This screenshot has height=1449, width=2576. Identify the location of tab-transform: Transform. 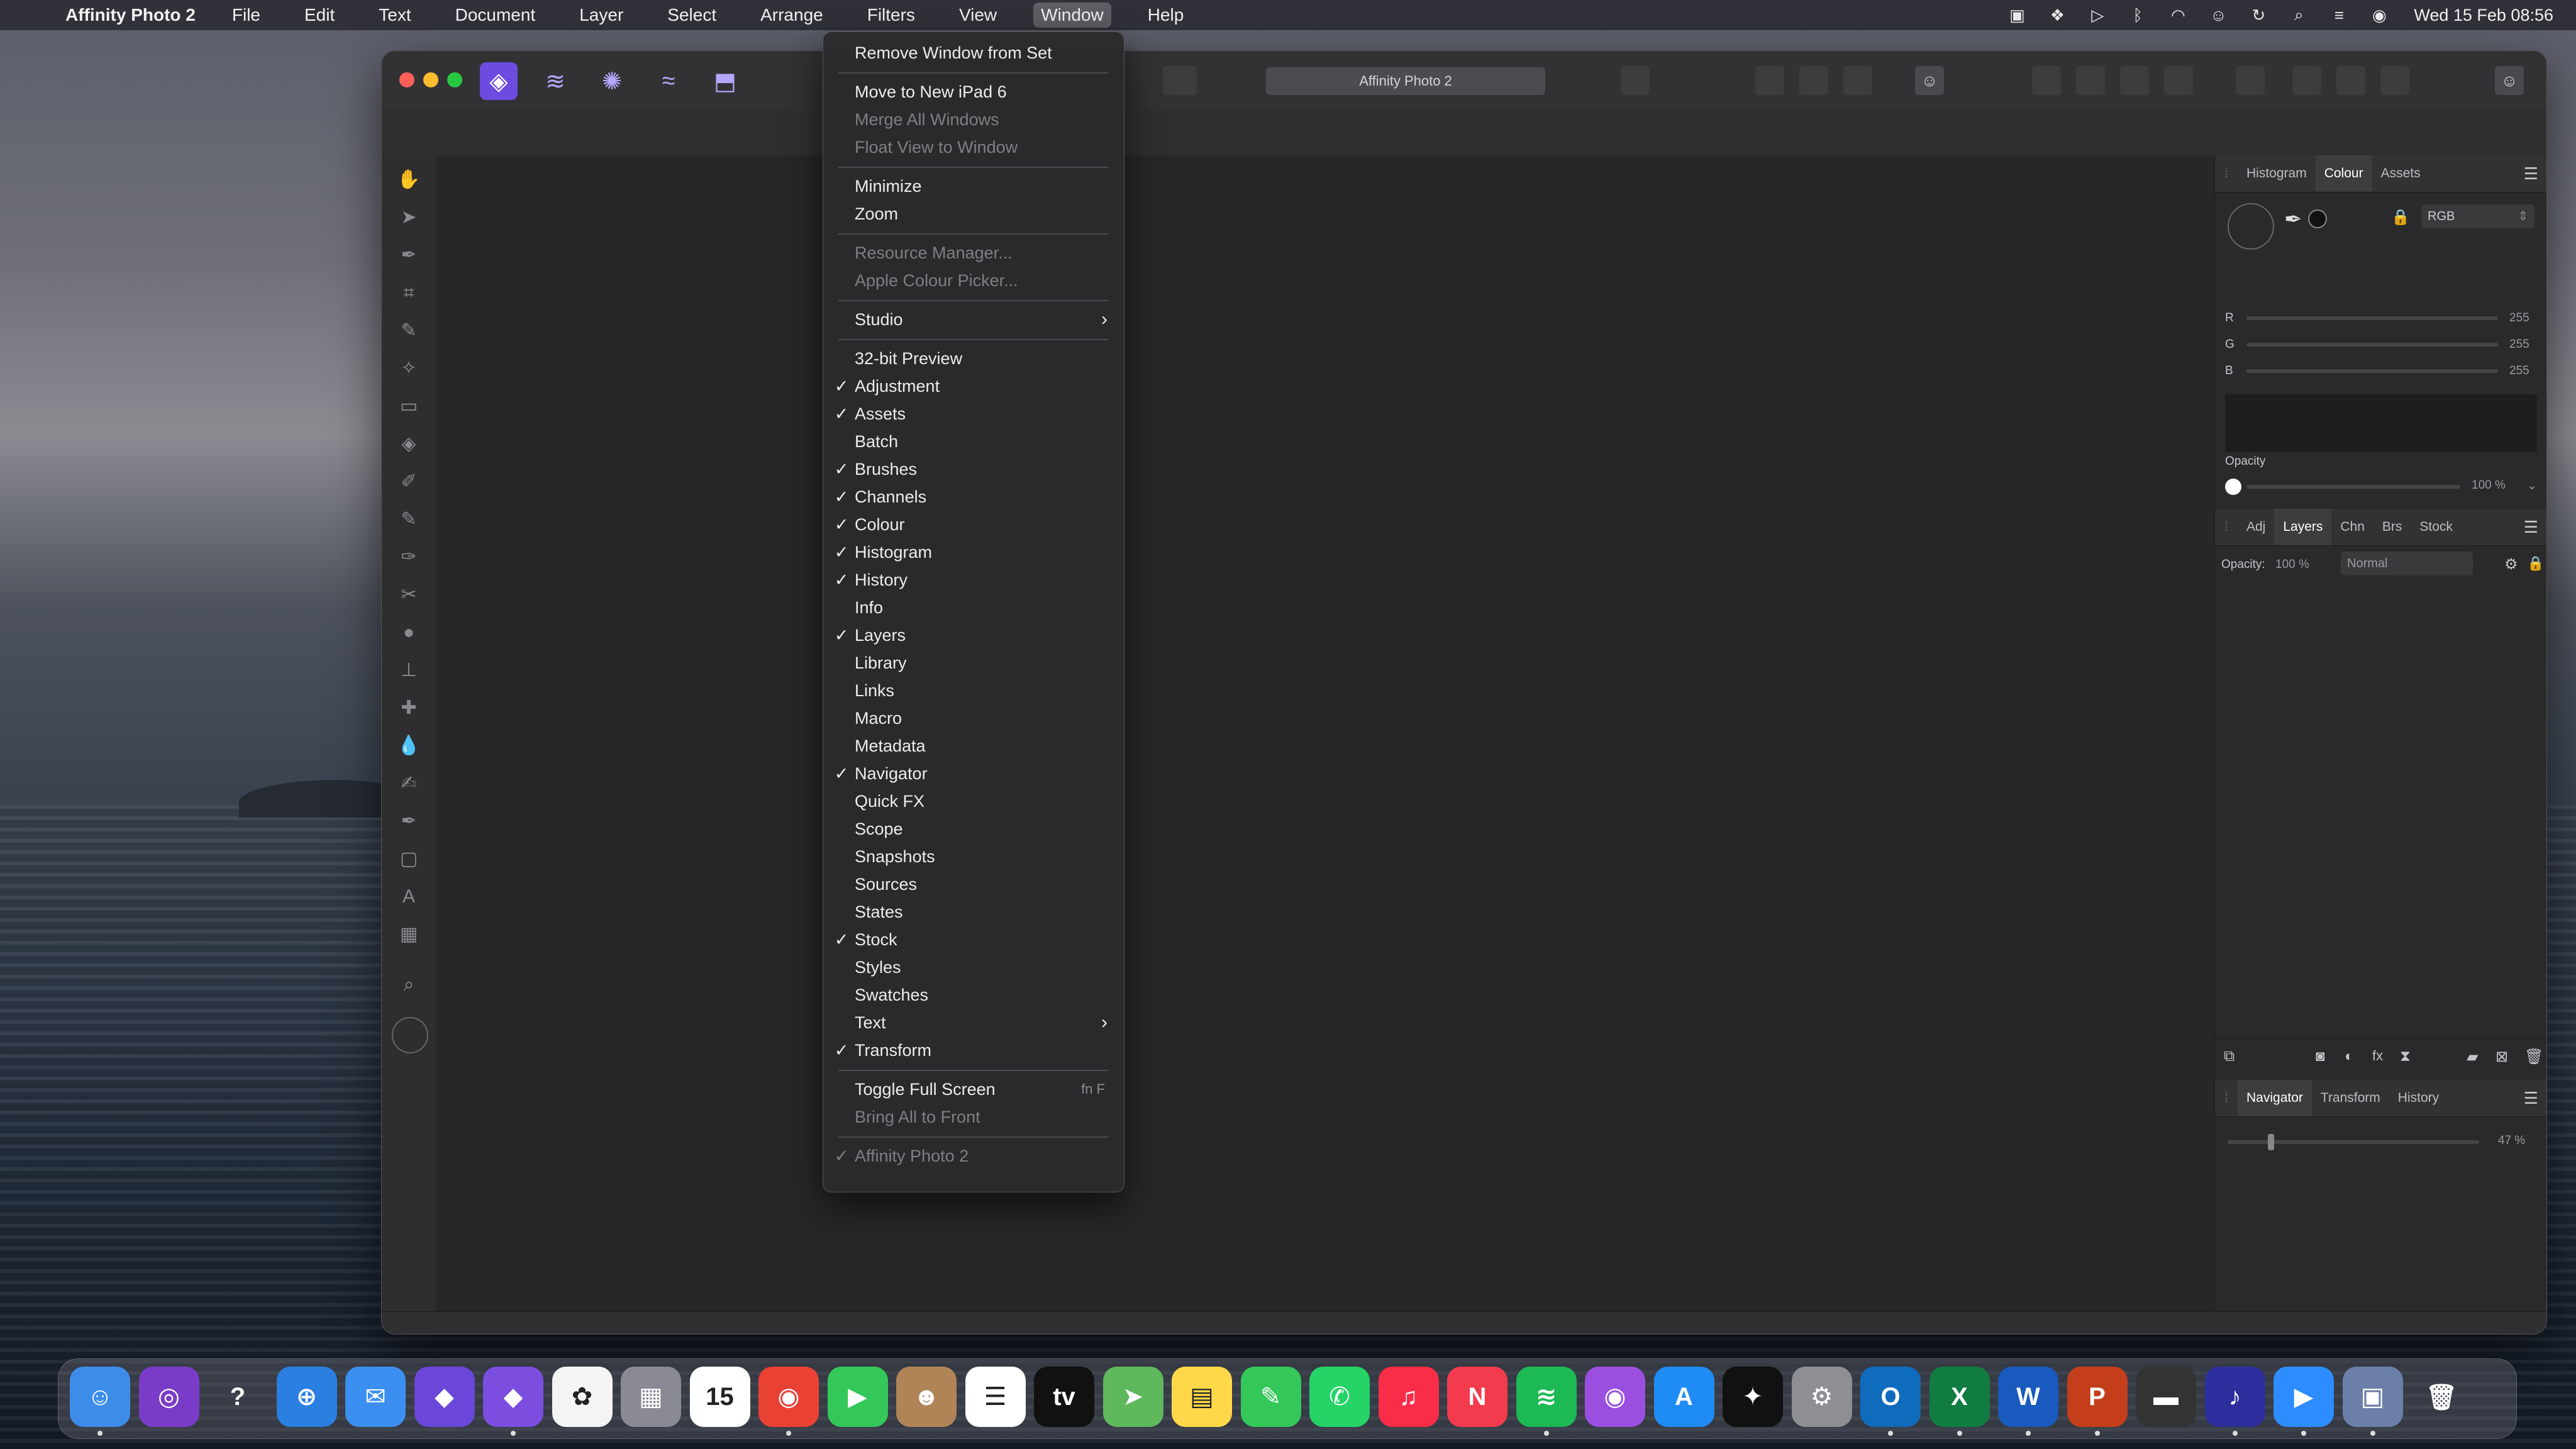
(2350, 1098).